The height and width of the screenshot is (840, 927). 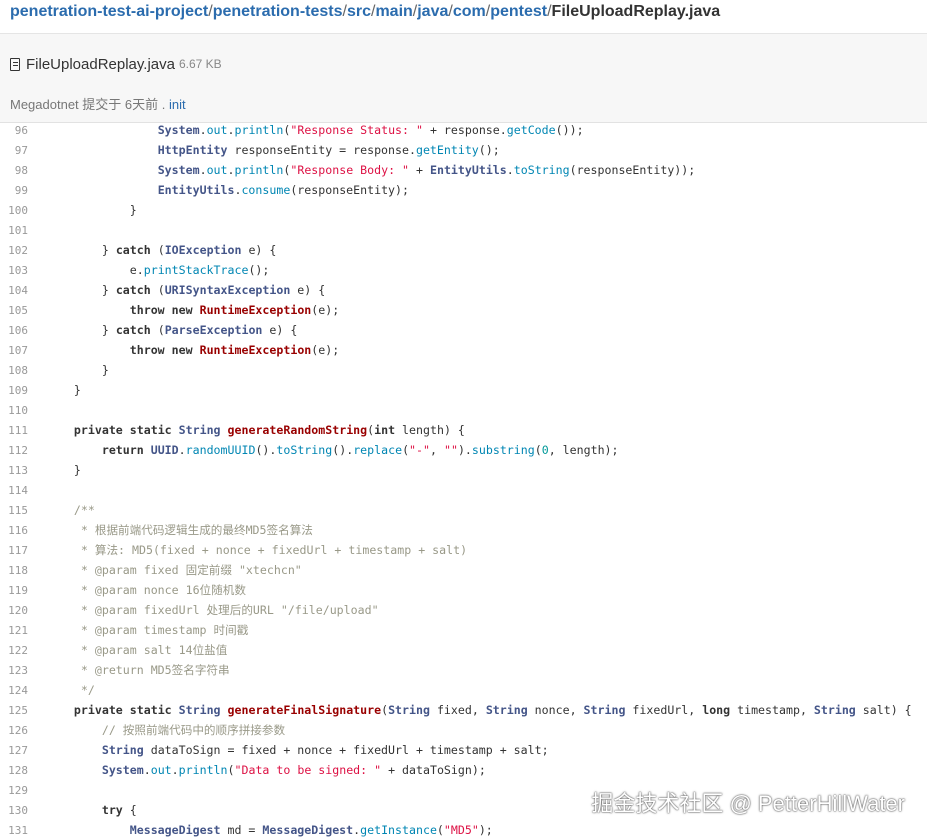 I want to click on line-number: 125, so click(x=14, y=710).